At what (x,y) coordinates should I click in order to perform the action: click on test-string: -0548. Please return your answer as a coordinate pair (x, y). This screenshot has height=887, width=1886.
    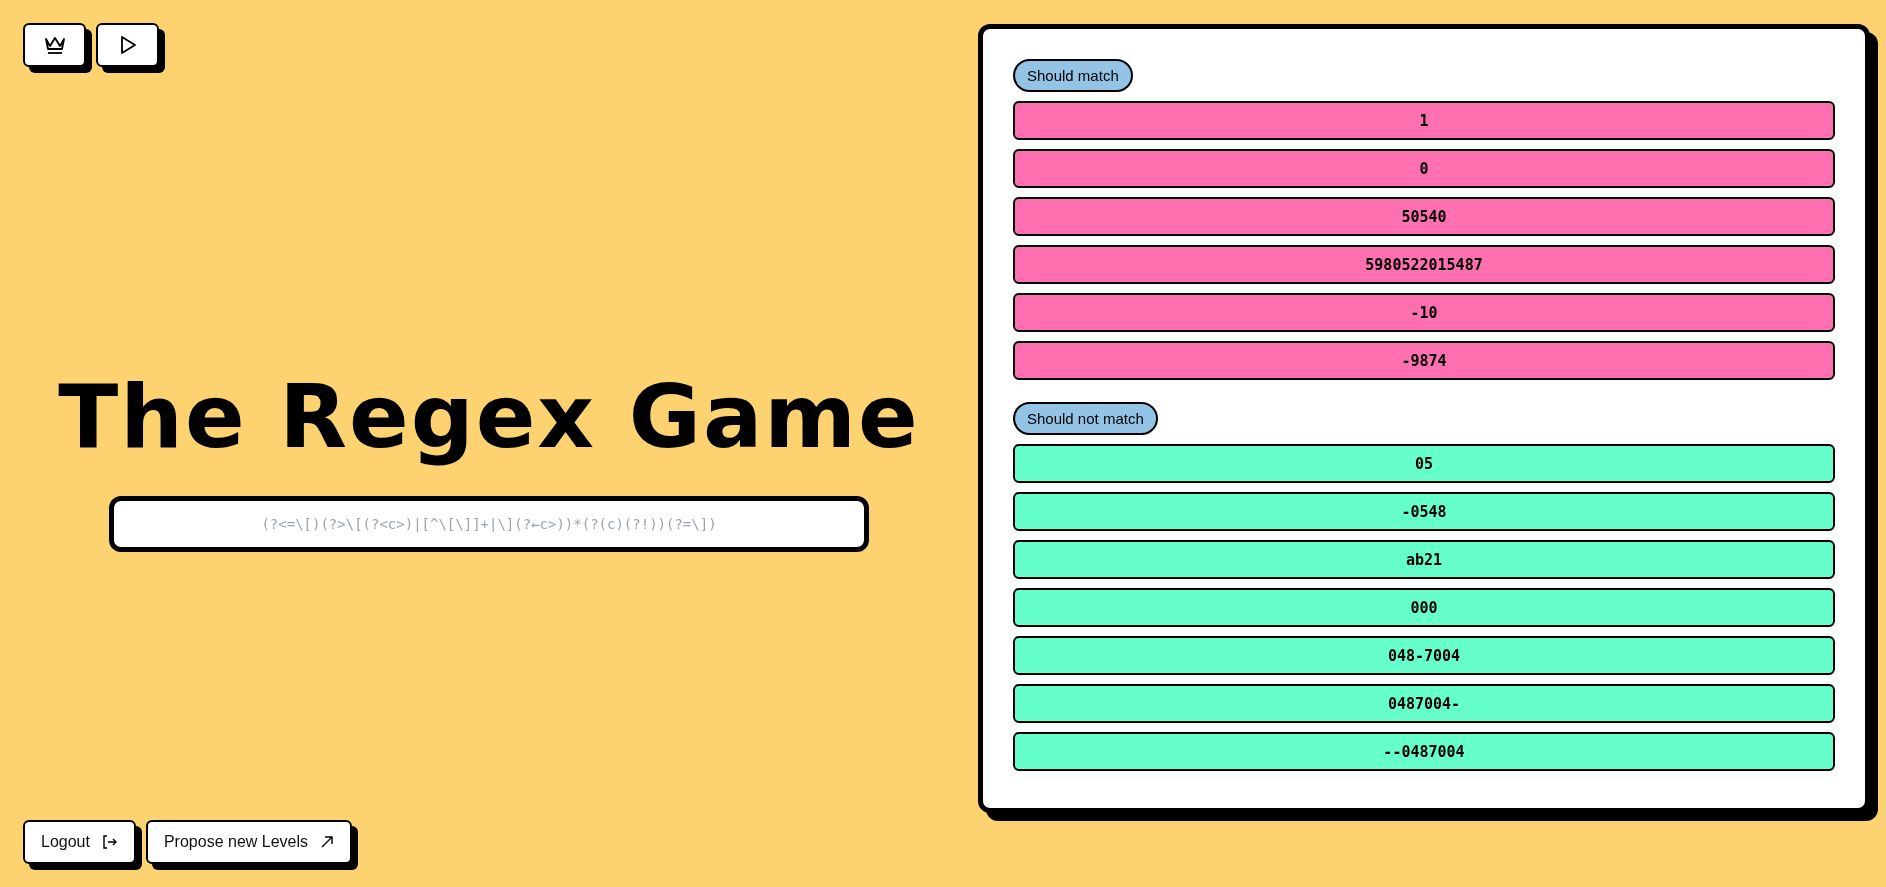
    Looking at the image, I should click on (1424, 511).